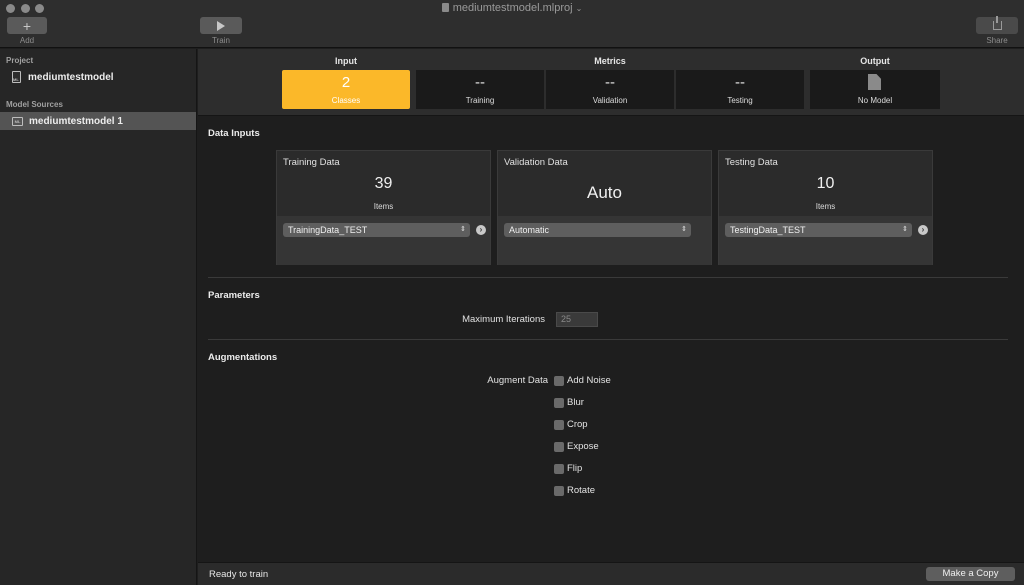 This screenshot has height=585, width=1024. I want to click on classes-count: 2, so click(346, 82).